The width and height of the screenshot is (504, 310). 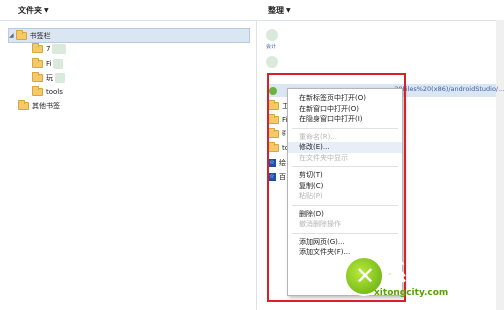 What do you see at coordinates (411, 293) in the screenshot?
I see `watermark-url: xitongcity.com` at bounding box center [411, 293].